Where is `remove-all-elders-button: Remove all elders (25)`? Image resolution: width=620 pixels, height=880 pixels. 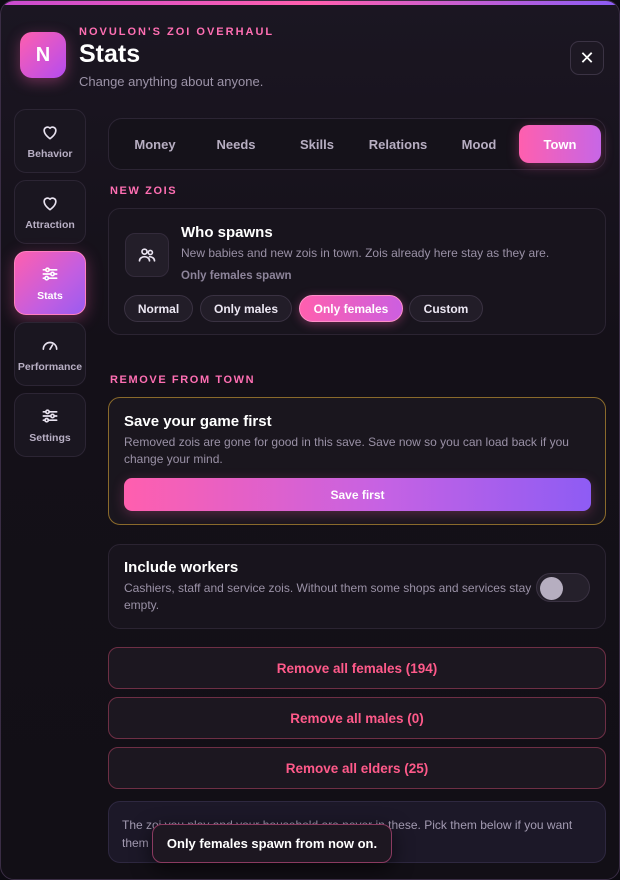 remove-all-elders-button: Remove all elders (25) is located at coordinates (357, 768).